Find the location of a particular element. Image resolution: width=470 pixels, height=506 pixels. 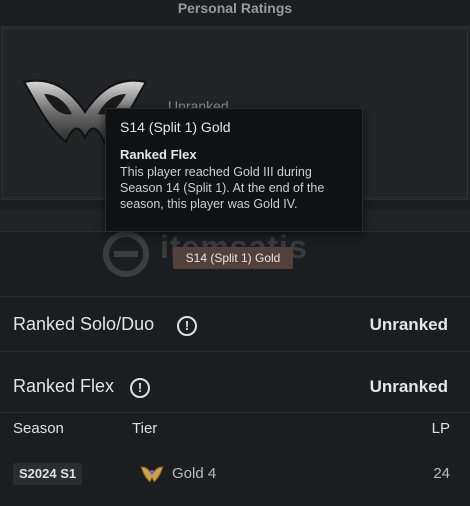

gold-tier-icon is located at coordinates (152, 474).